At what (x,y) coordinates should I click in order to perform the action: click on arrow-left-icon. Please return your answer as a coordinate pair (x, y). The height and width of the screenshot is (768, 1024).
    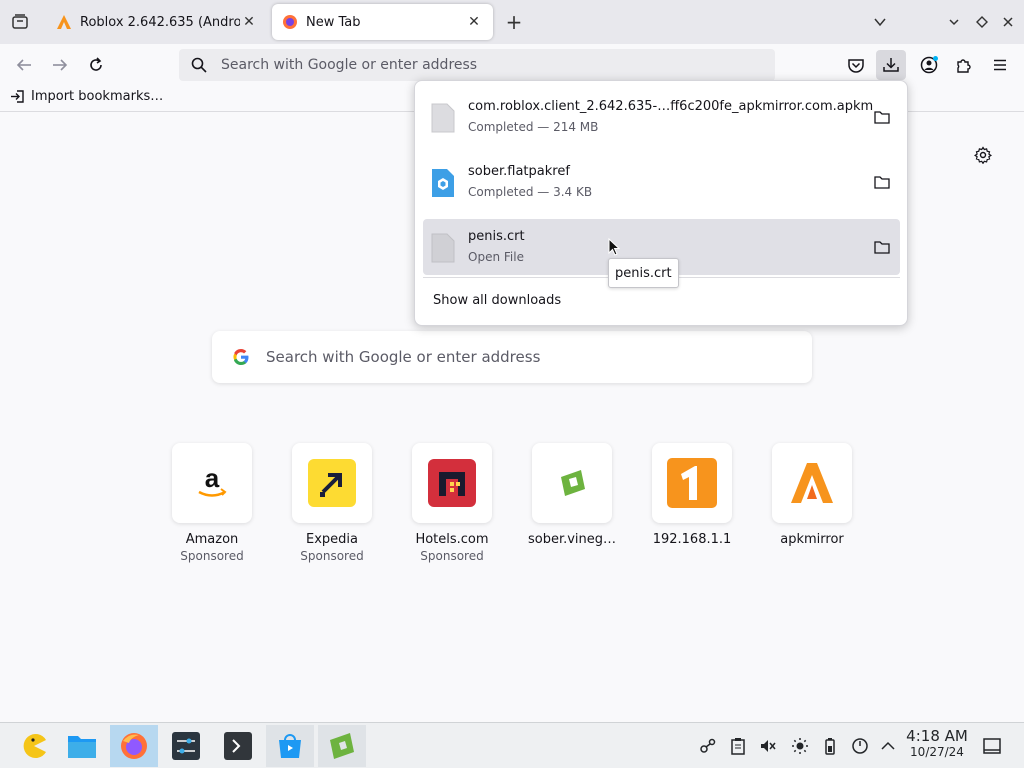
    Looking at the image, I should click on (23, 65).